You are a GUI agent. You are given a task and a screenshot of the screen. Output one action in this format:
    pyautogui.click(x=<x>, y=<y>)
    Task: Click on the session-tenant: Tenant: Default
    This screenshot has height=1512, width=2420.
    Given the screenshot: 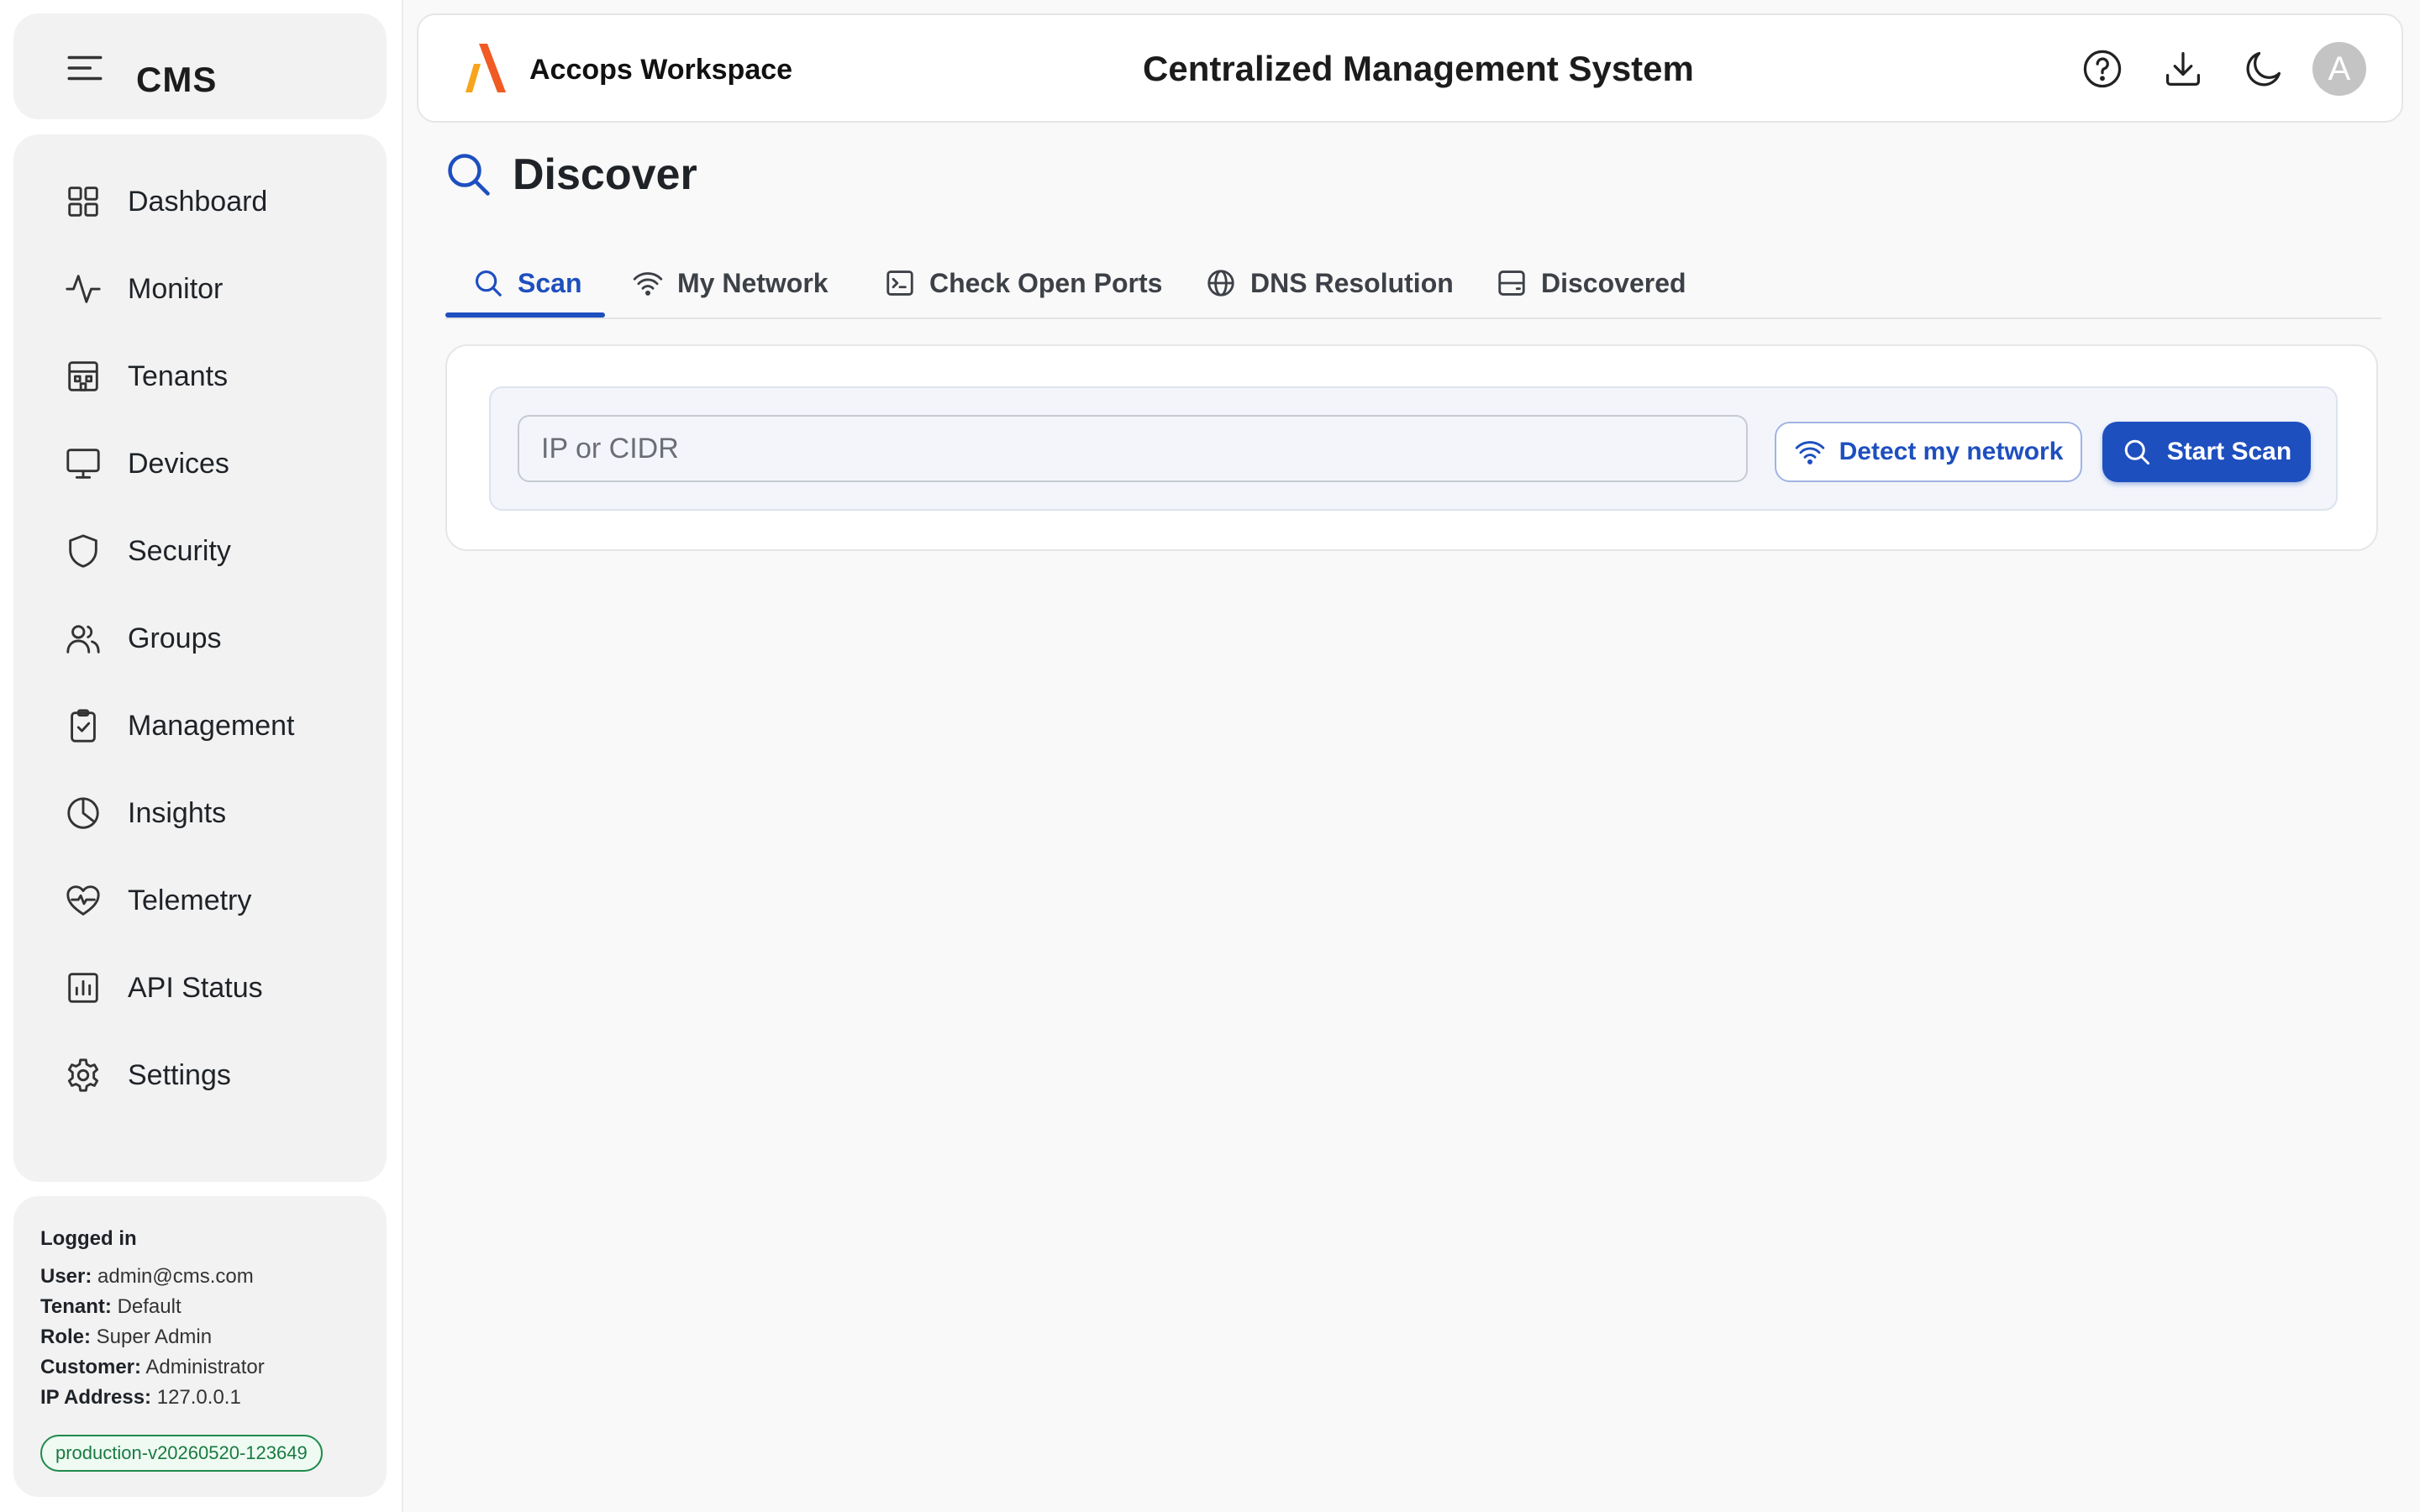 What is the action you would take?
    pyautogui.click(x=111, y=1307)
    